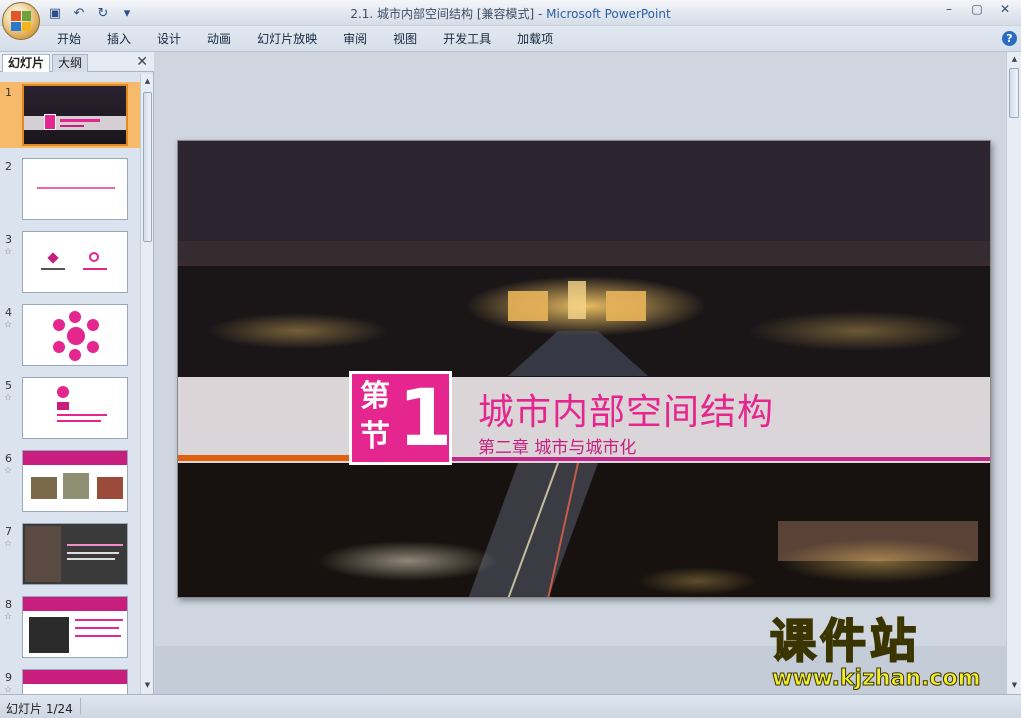 This screenshot has height=718, width=1021. I want to click on document-title: 2.1. 城市内部空间结构 [兼容模式] -, so click(448, 14).